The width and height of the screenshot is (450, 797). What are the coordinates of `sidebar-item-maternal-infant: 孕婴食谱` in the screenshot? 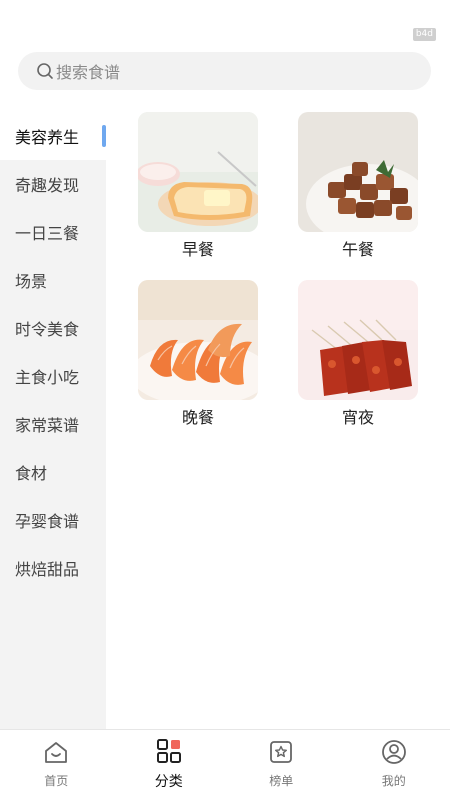 It's located at (53, 520).